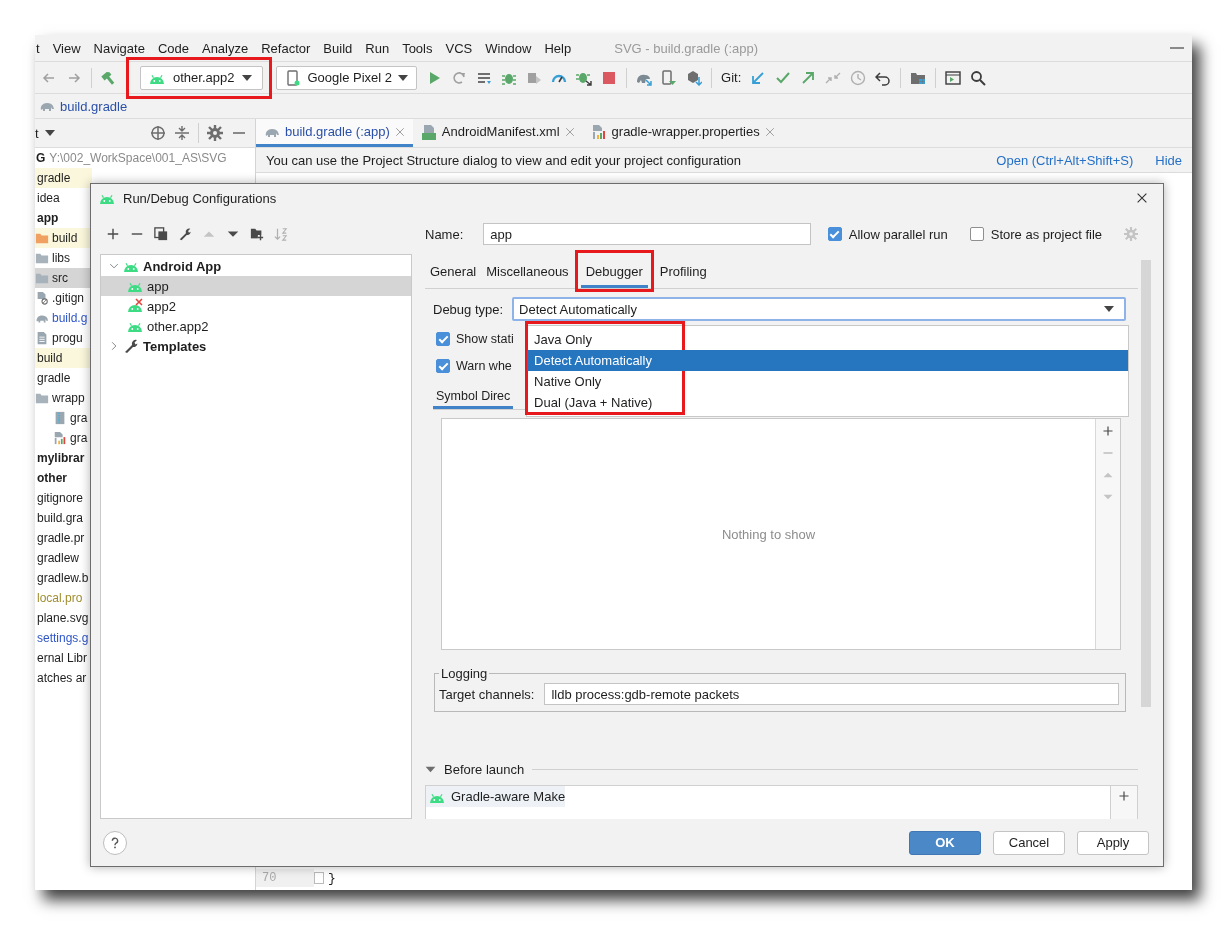 Image resolution: width=1227 pixels, height=925 pixels. Describe the element at coordinates (41, 48) in the screenshot. I see `menu-item: t` at that location.